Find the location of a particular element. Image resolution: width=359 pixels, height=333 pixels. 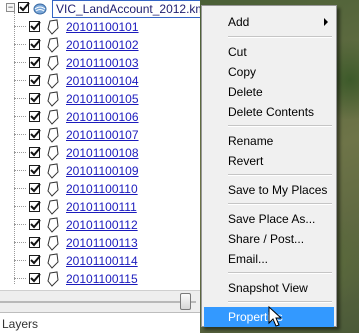

tree-item-link: 20101100103 is located at coordinates (102, 63).